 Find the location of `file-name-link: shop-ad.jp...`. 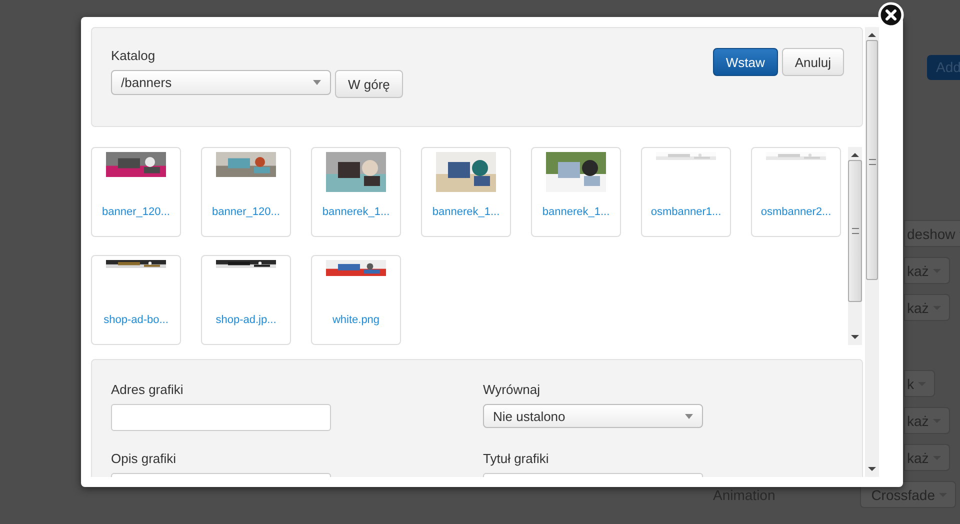

file-name-link: shop-ad.jp... is located at coordinates (246, 320).